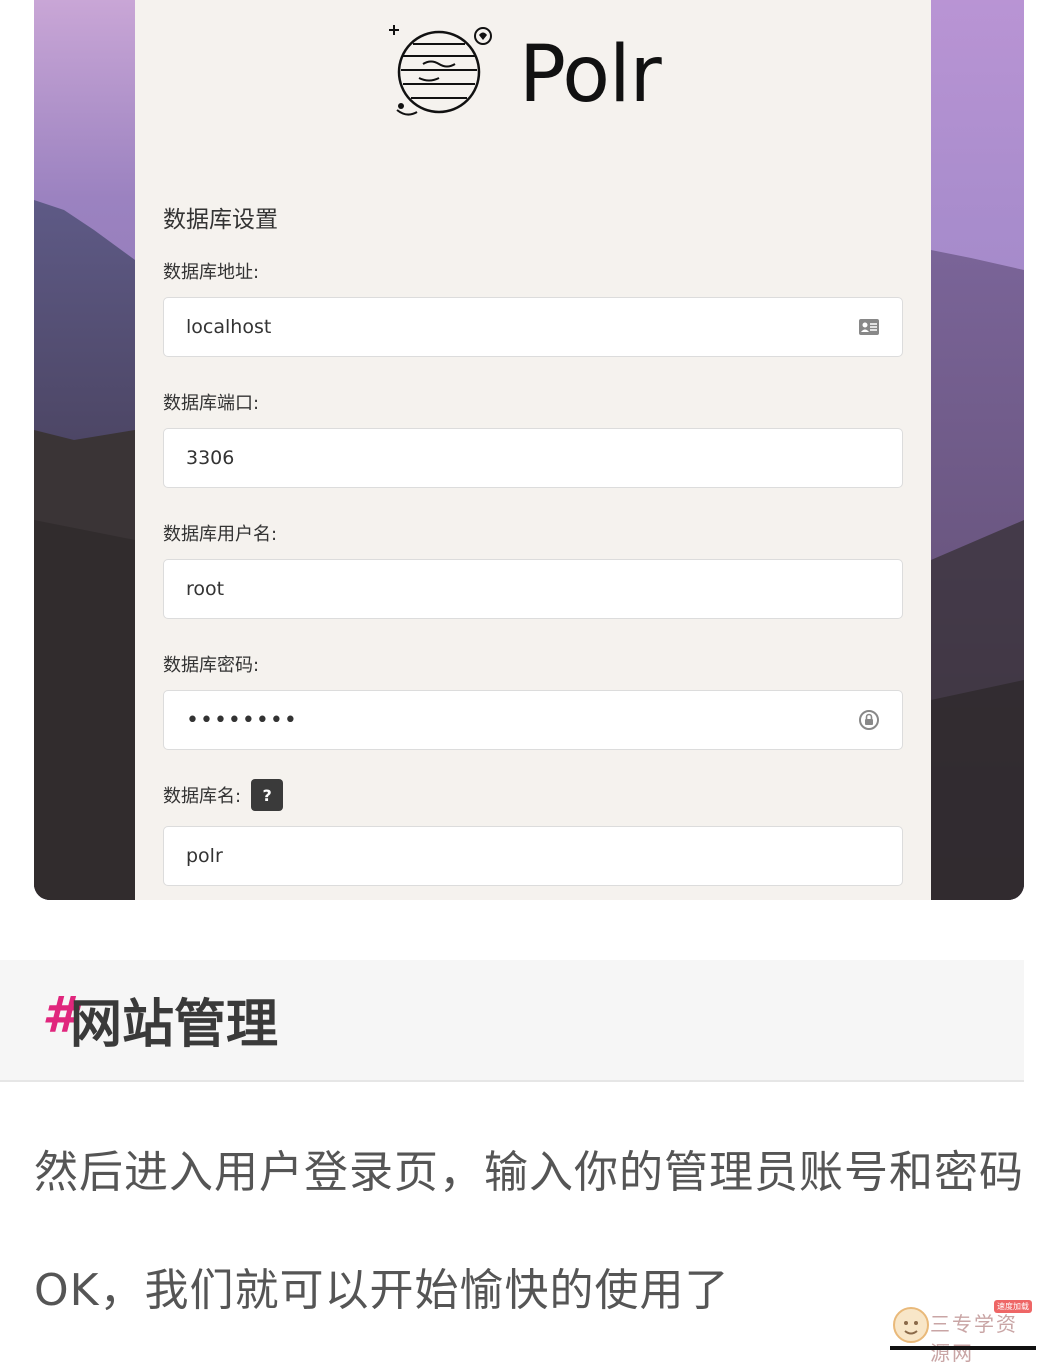 Image resolution: width=1041 pixels, height=1366 pixels. What do you see at coordinates (242, 720) in the screenshot?
I see `db-password-value: ••••••••` at bounding box center [242, 720].